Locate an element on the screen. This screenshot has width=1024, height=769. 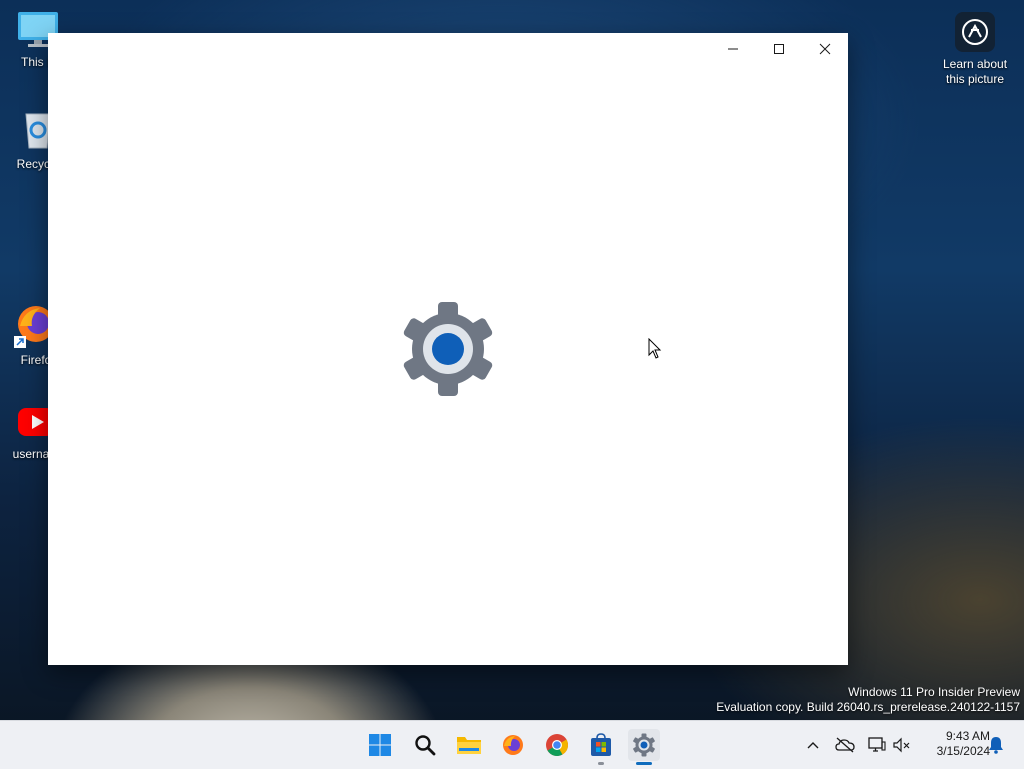
minimize-icon is located at coordinates (733, 49).